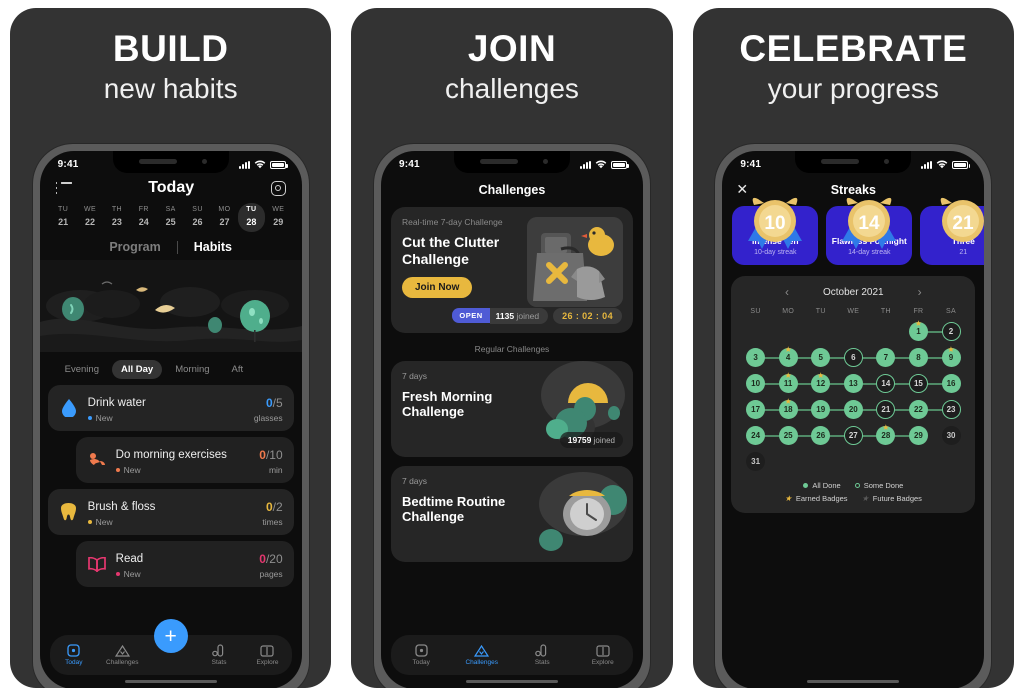  I want to click on join-now-button: Join Now, so click(437, 287).